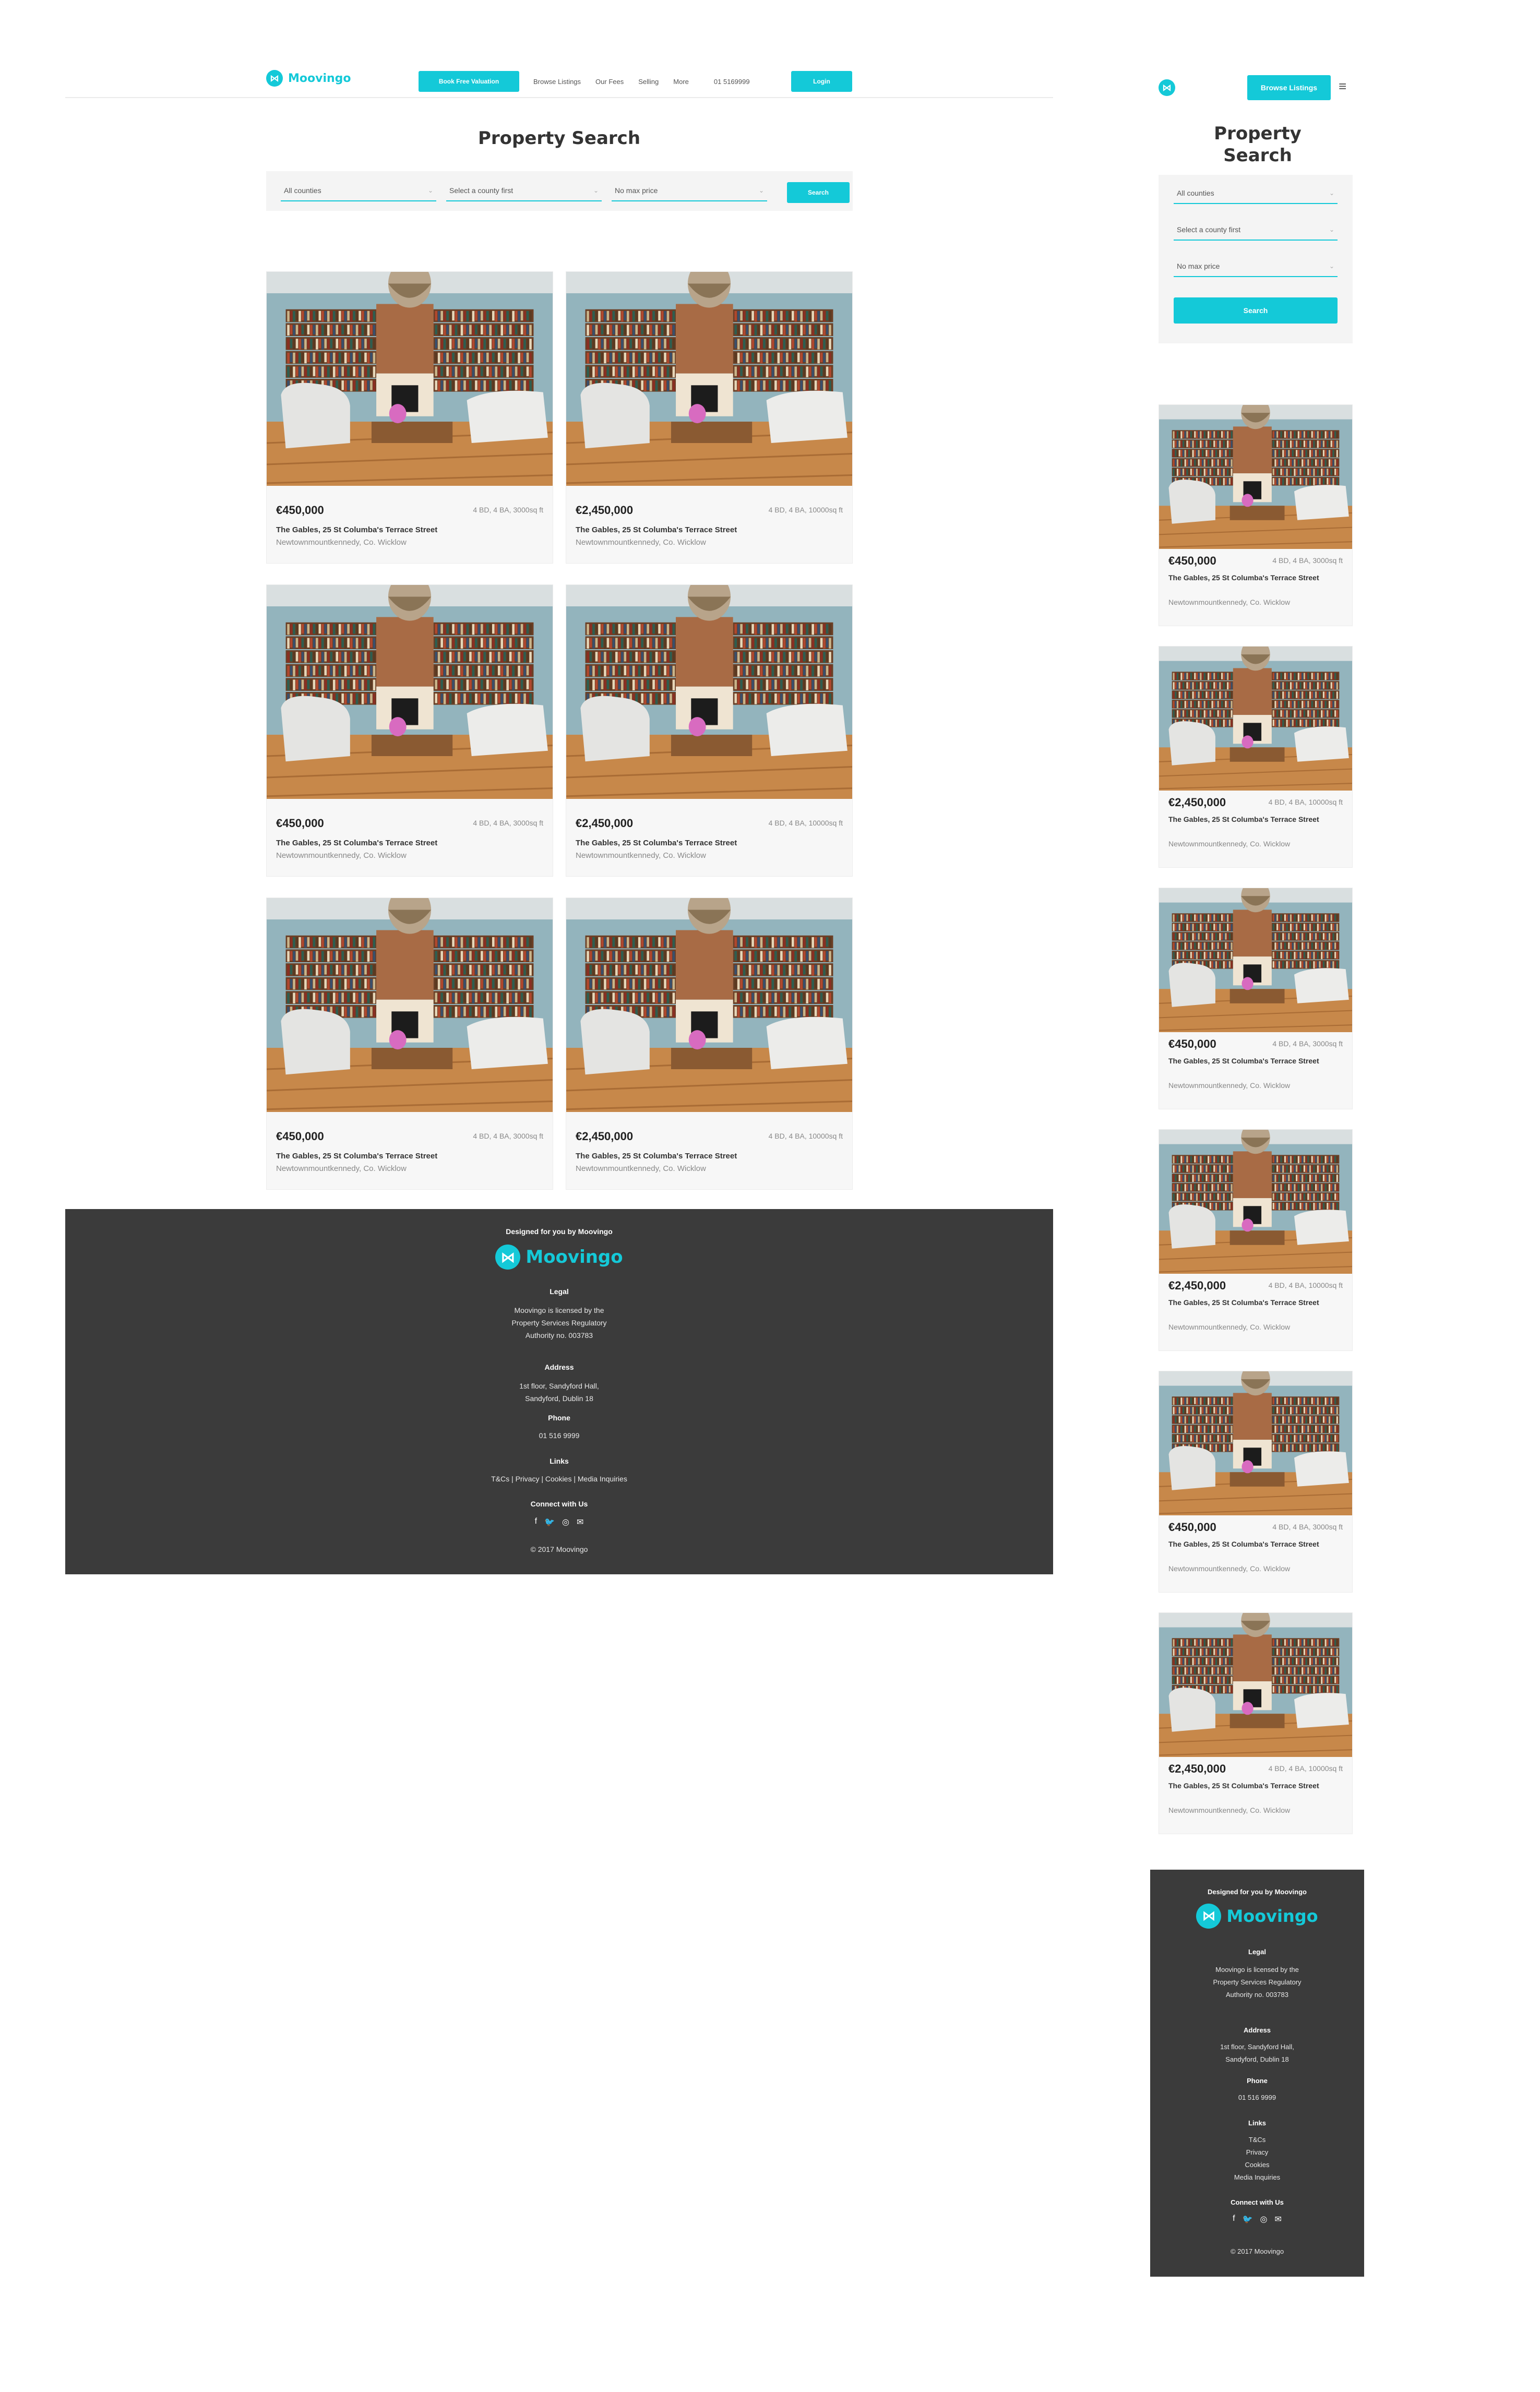  I want to click on footer-link: T&Cs, so click(1257, 2140).